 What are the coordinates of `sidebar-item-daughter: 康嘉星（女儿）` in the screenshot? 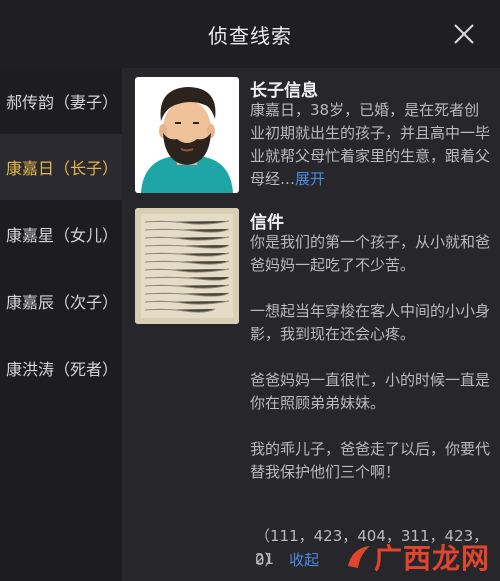 It's located at (61, 234).